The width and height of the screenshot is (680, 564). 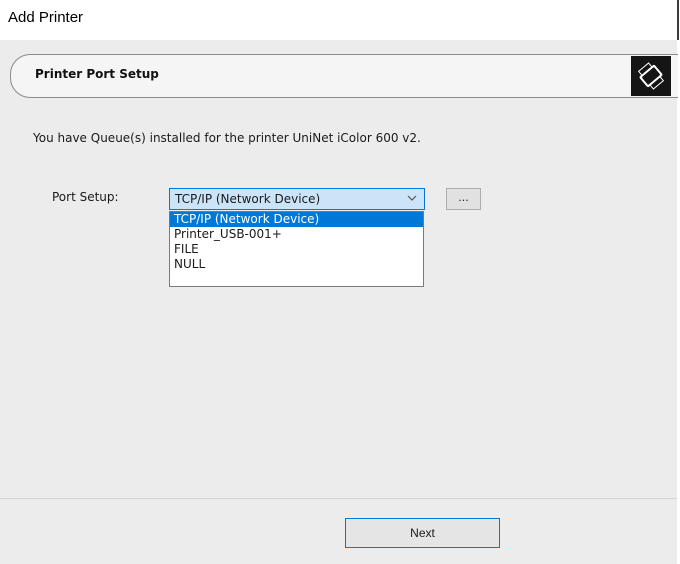 I want to click on port-setup-value: TCP/IP (Network Device), so click(x=248, y=199).